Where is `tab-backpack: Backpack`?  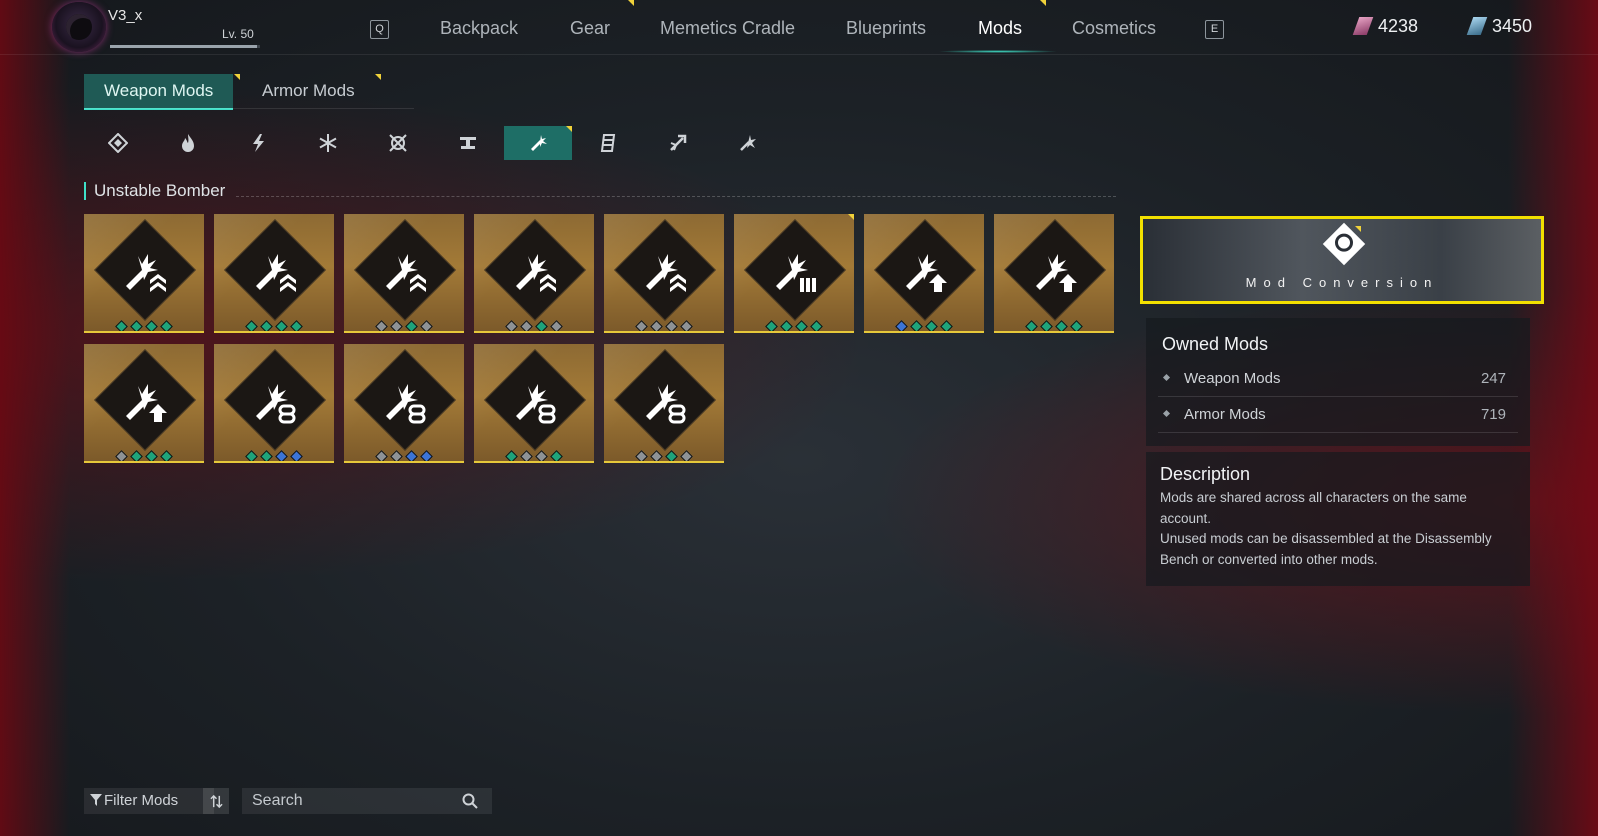 tab-backpack: Backpack is located at coordinates (479, 28).